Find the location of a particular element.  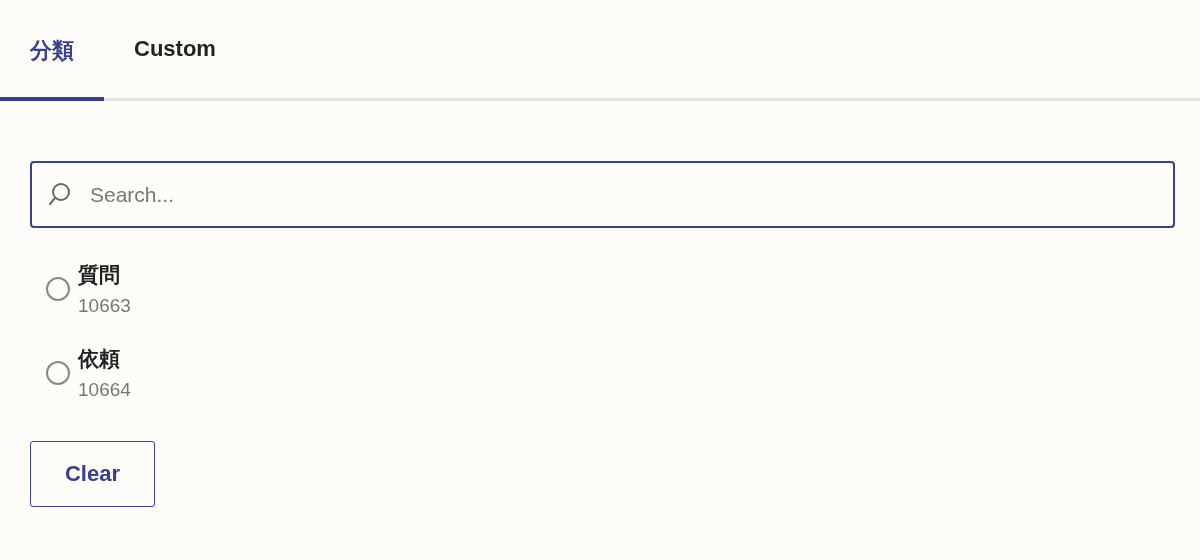

search-icon is located at coordinates (59, 194).